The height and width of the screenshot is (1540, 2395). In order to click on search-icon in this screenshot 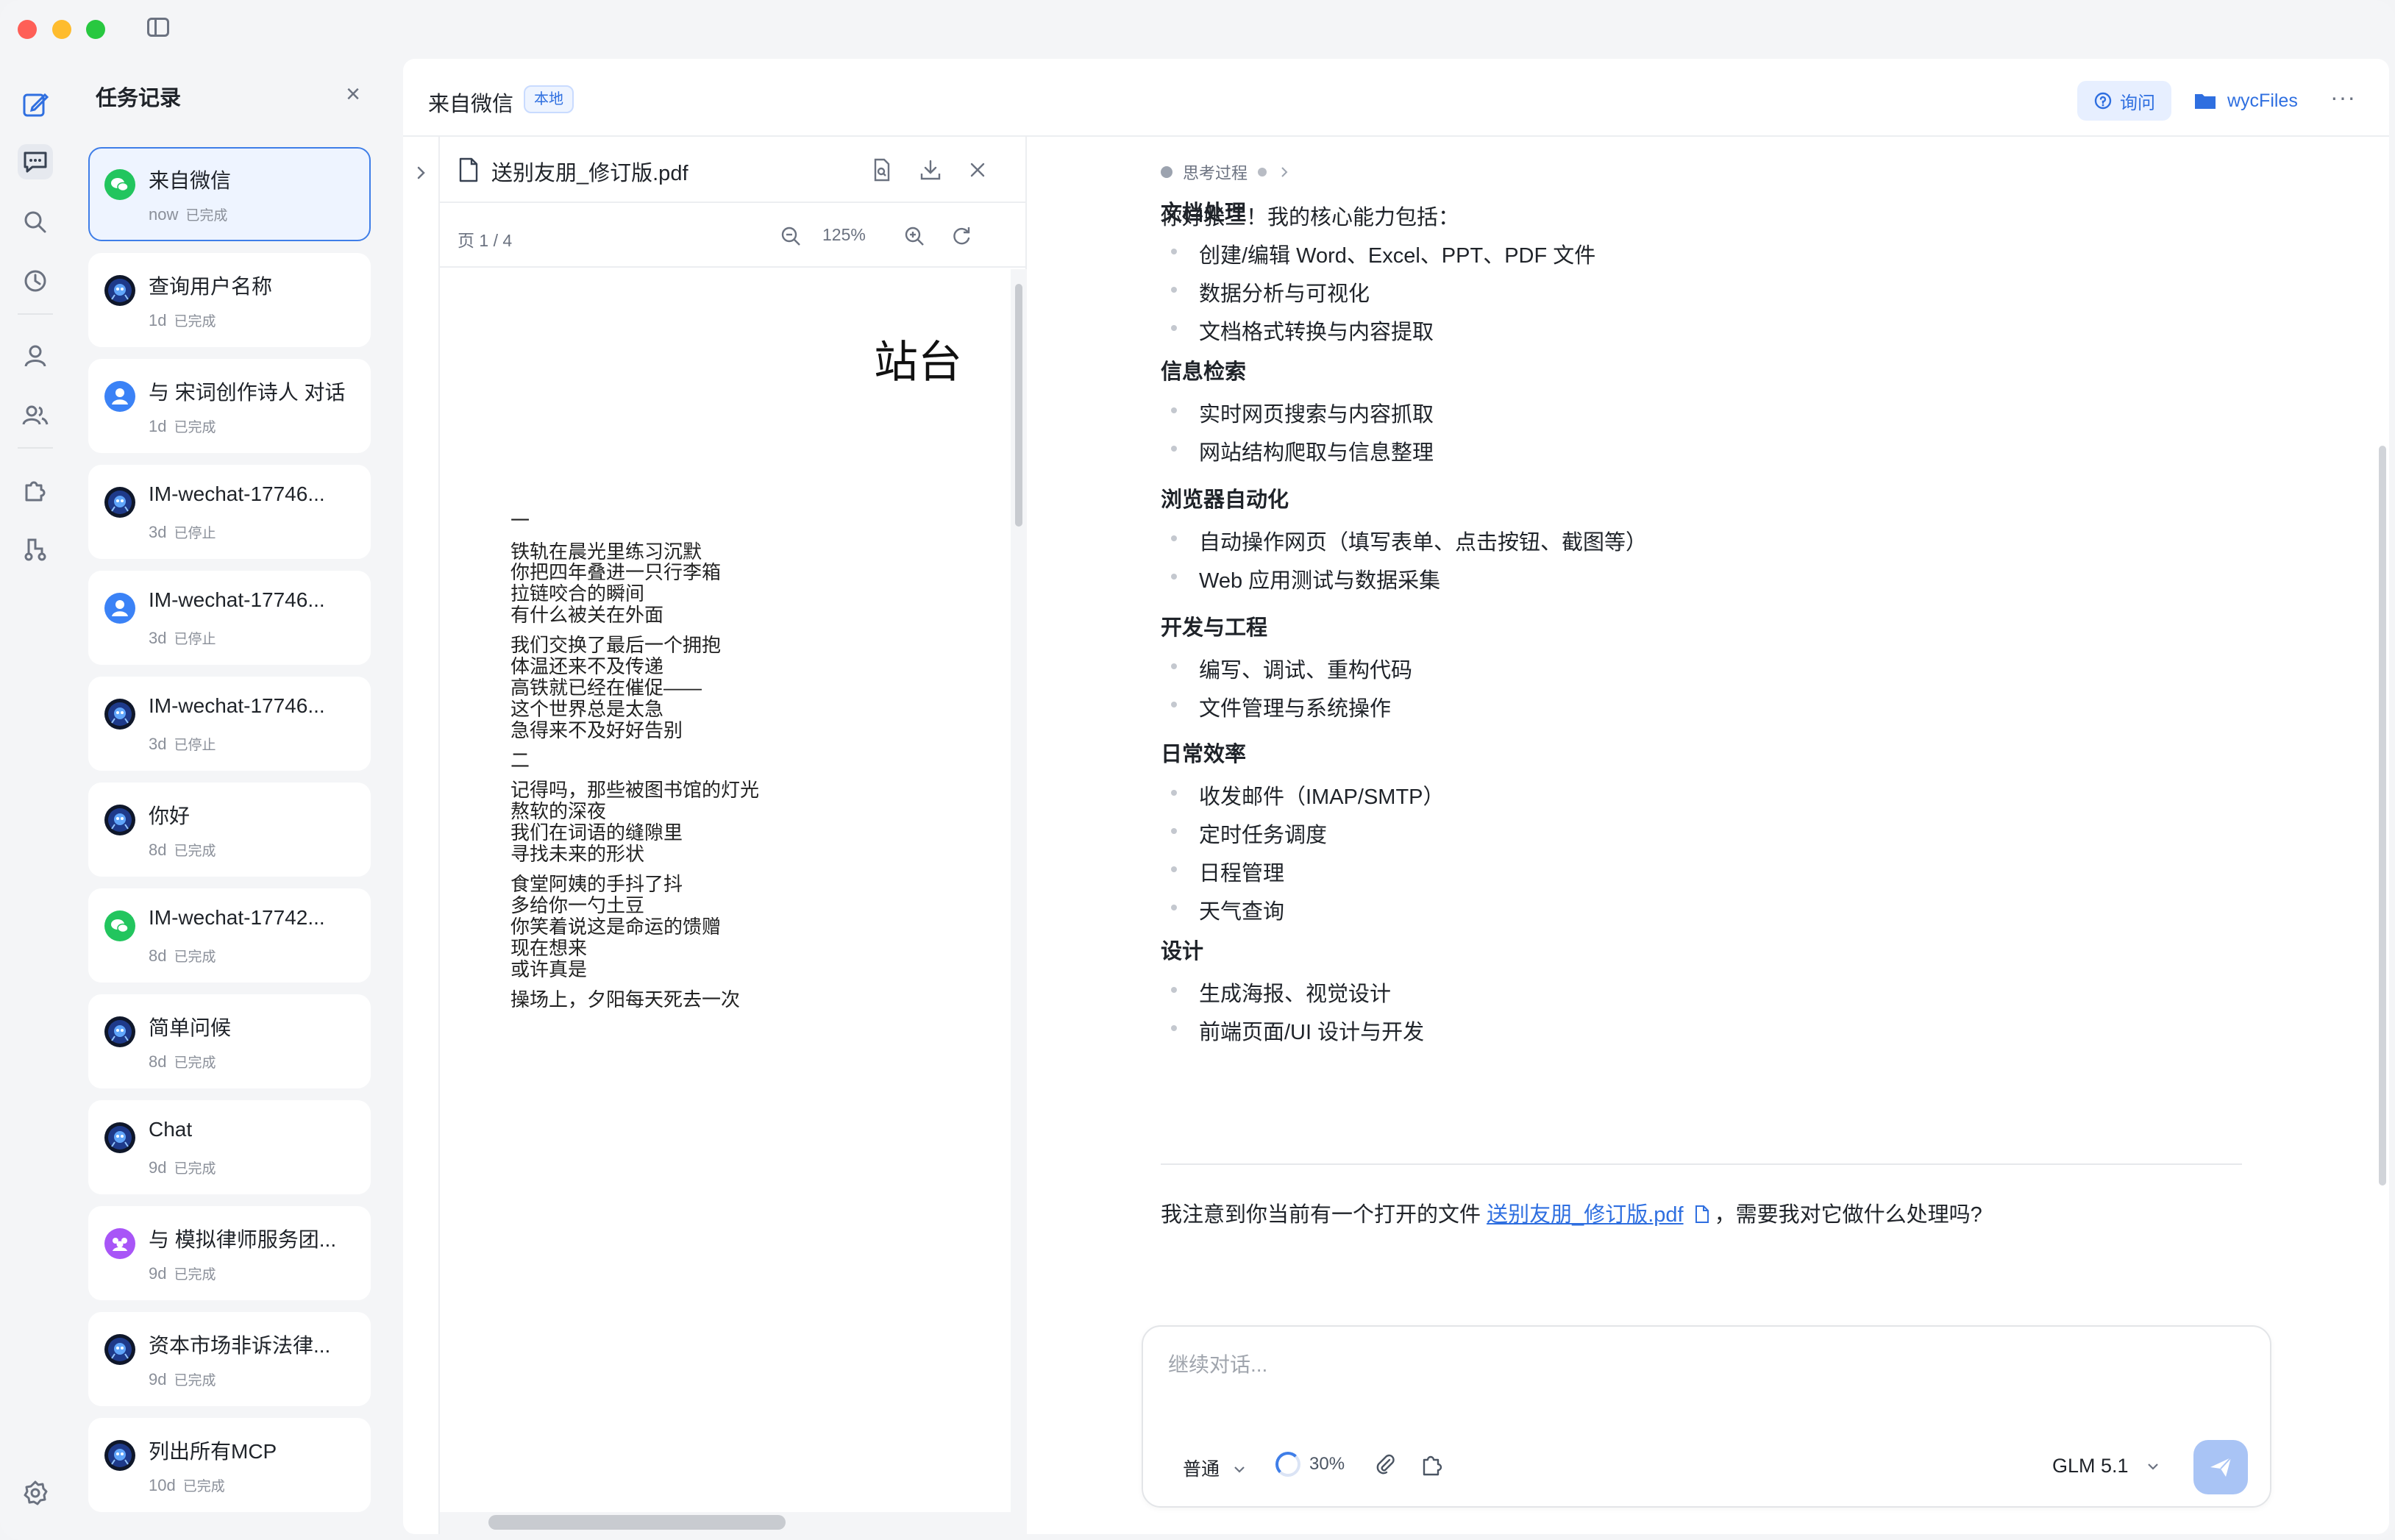, I will do `click(35, 222)`.